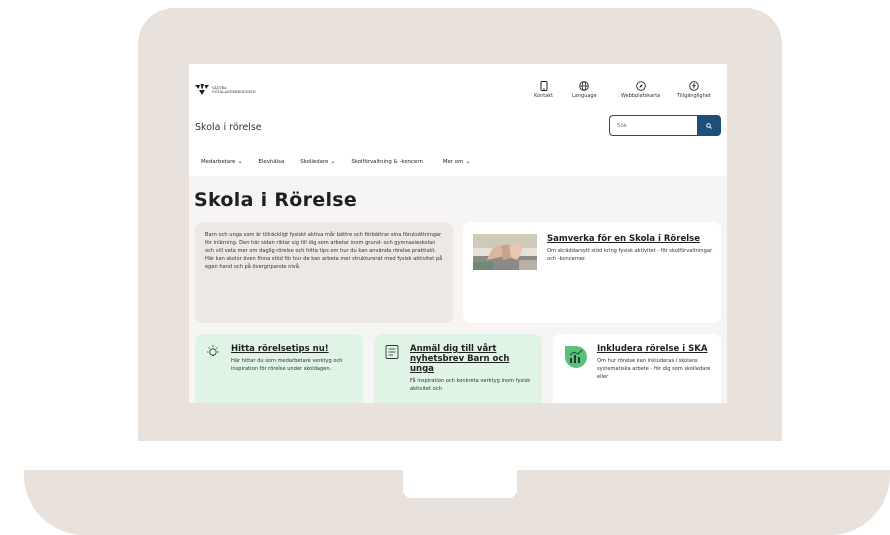 This screenshot has width=890, height=535. Describe the element at coordinates (276, 200) in the screenshot. I see `page-title: Skola i Rörelse` at that location.